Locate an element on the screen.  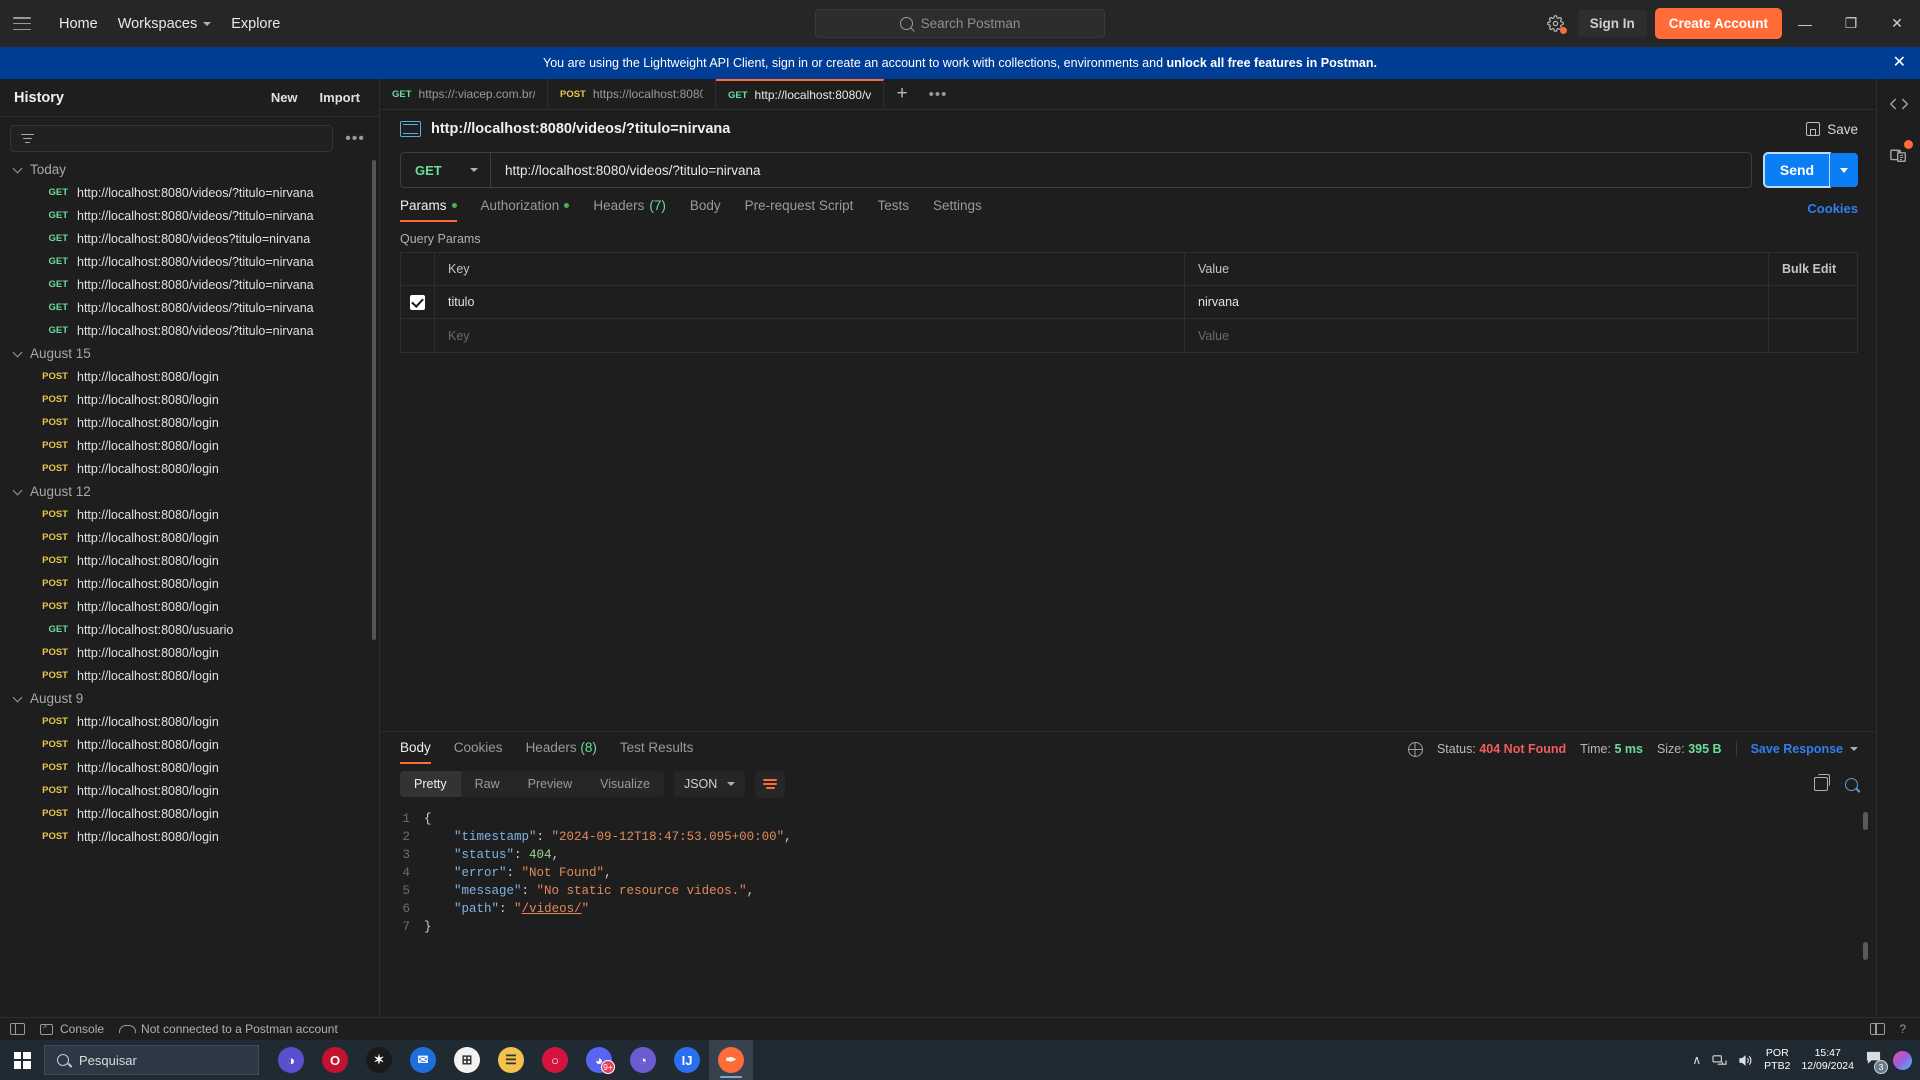
param-value-input: nirvana is located at coordinates (1477, 302).